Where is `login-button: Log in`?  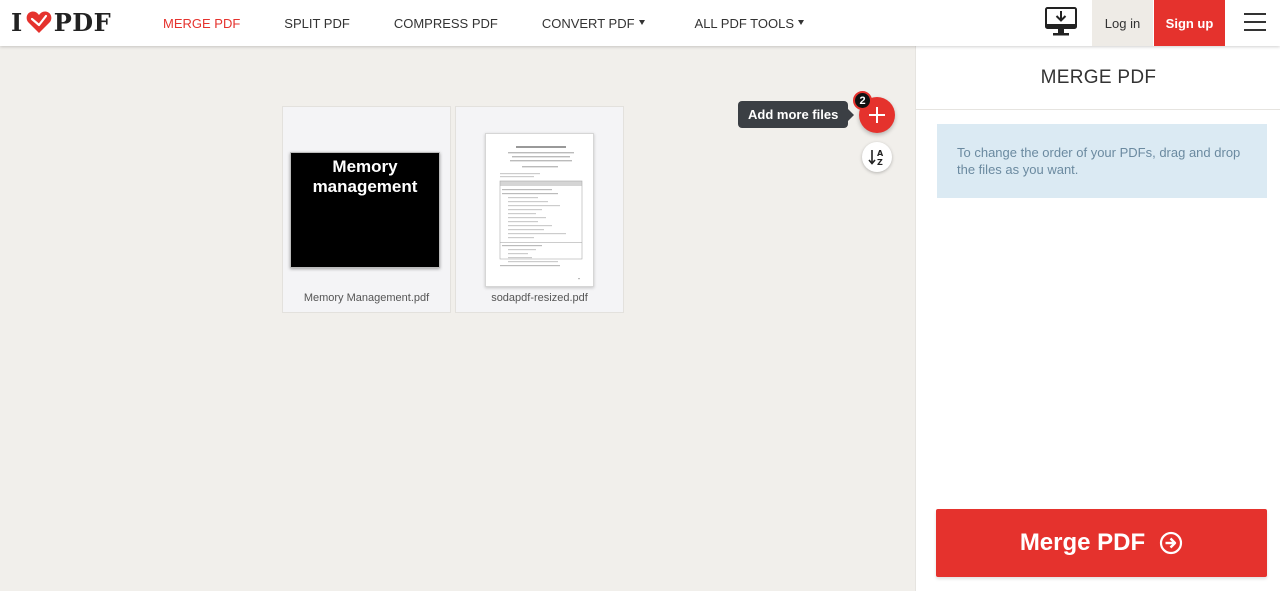
login-button: Log in is located at coordinates (1122, 23).